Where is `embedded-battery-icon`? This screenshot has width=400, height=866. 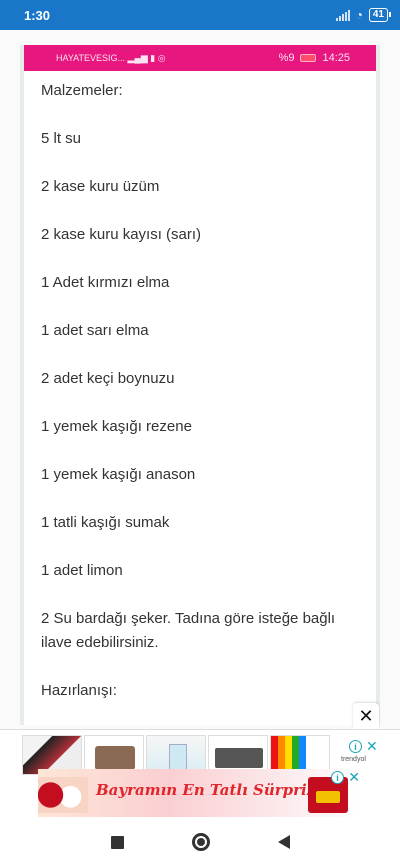
embedded-battery-icon is located at coordinates (308, 58).